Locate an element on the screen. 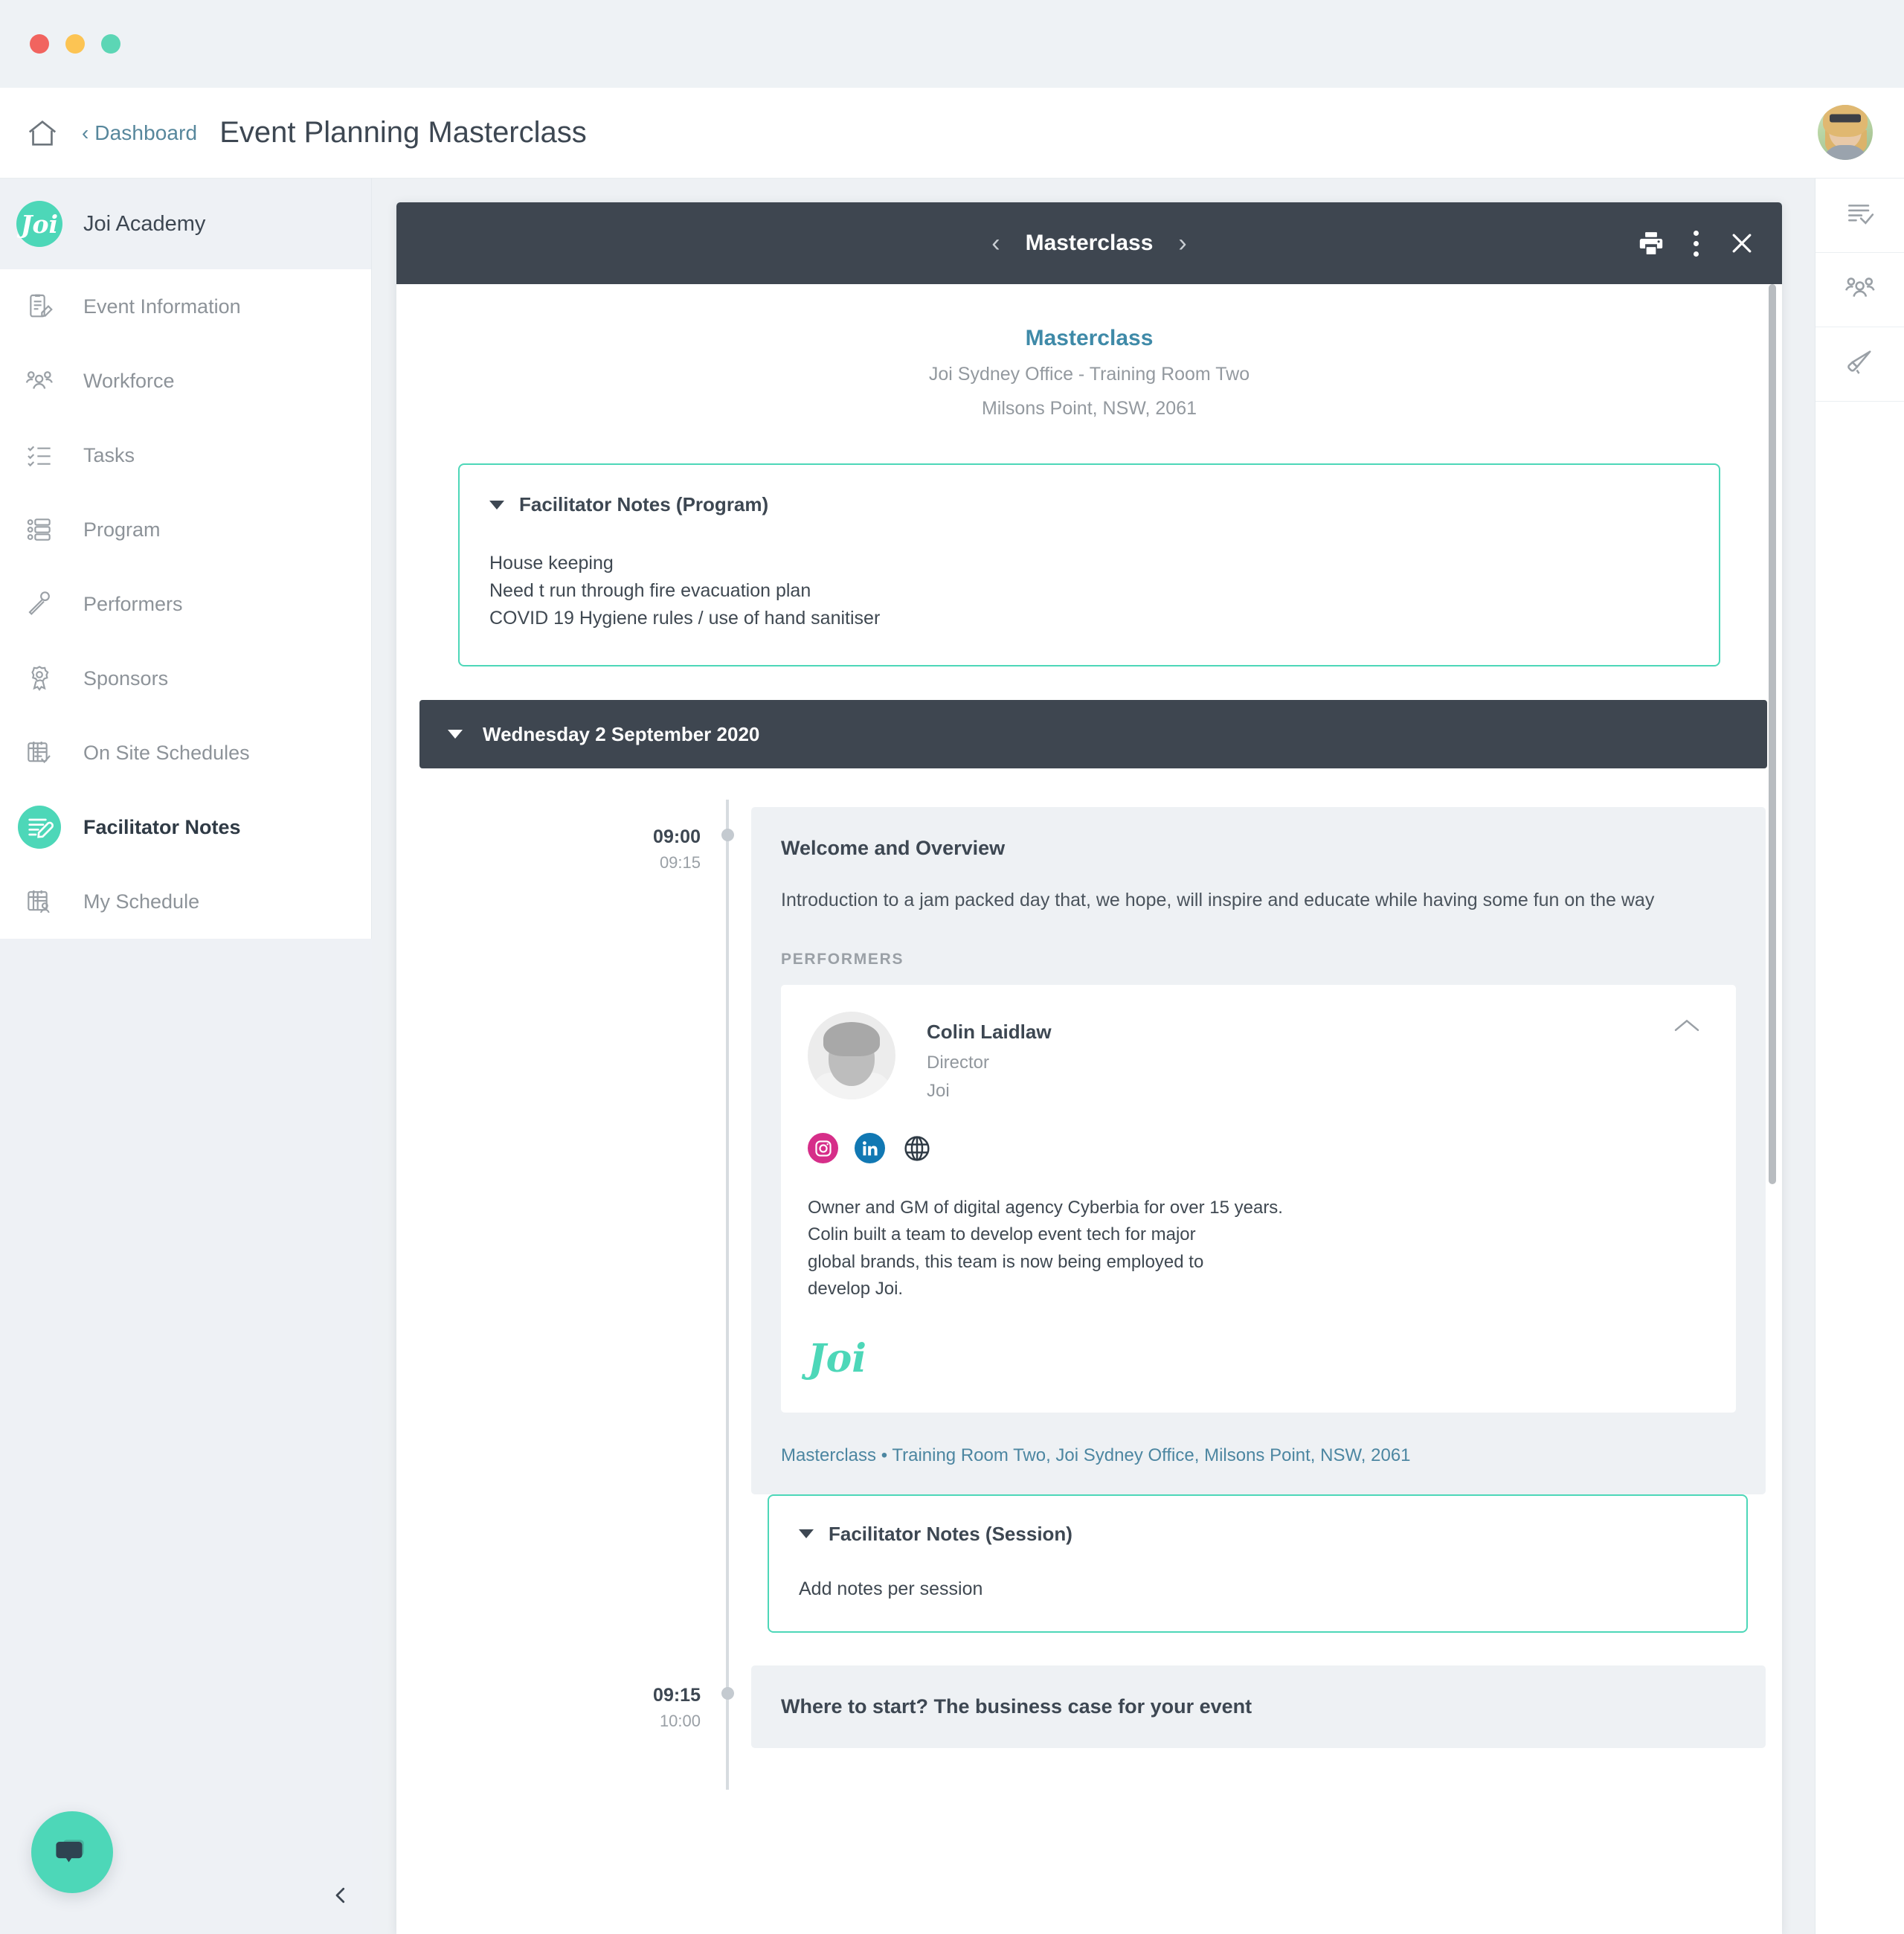 This screenshot has height=1934, width=1904. program-notes-toggle: Facilitator Notes (Program) is located at coordinates (1089, 504).